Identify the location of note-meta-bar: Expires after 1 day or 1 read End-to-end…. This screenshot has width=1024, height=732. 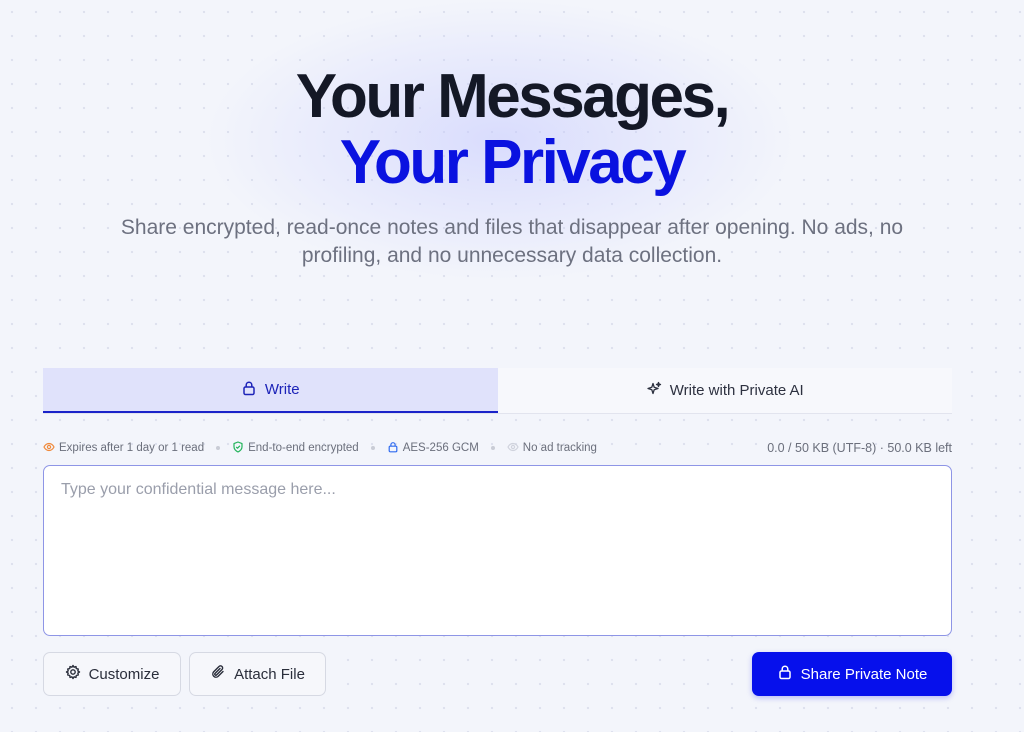
(497, 448).